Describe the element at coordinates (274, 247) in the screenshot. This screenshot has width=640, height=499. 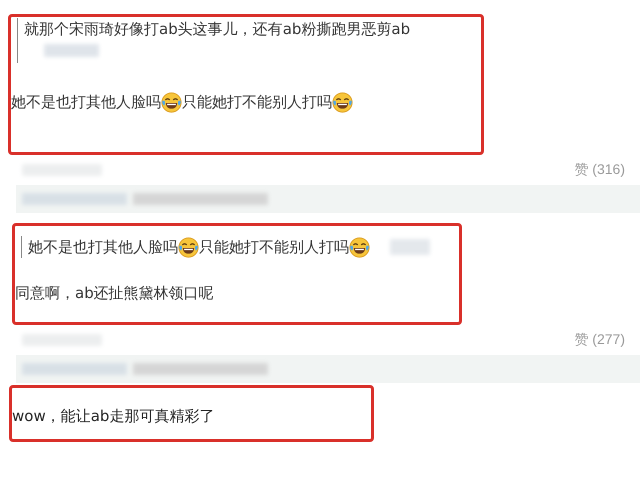
I see `quoted-text: 只能她打不能别人打吗` at that location.